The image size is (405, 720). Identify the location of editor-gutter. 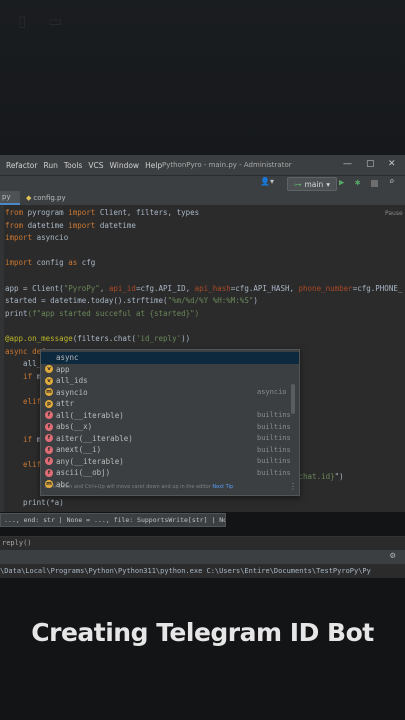
(2, 358).